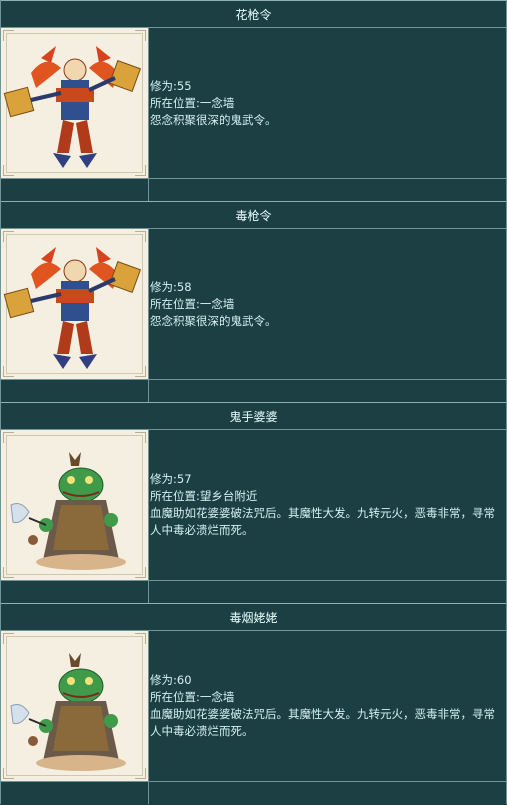 Image resolution: width=507 pixels, height=805 pixels. I want to click on monster-name: 毒烟姥姥, so click(253, 618).